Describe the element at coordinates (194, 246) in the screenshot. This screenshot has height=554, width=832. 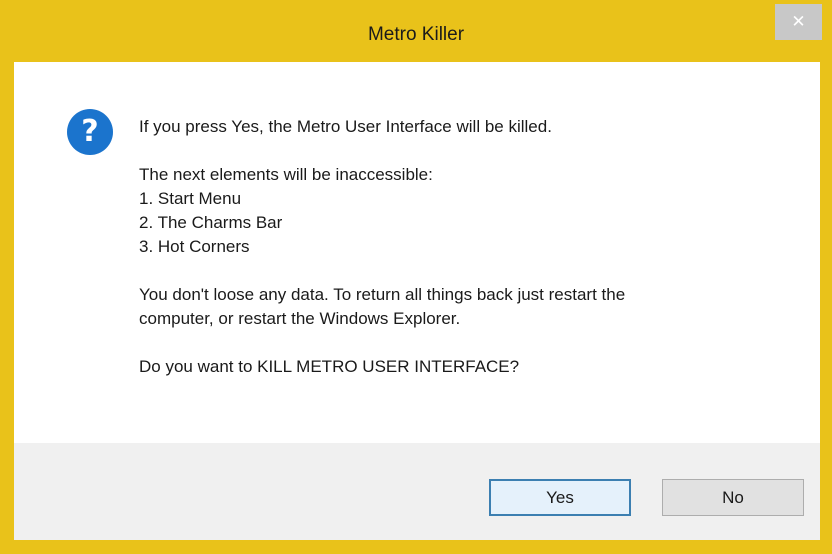
I see `list-item: 3. Hot Corners` at that location.